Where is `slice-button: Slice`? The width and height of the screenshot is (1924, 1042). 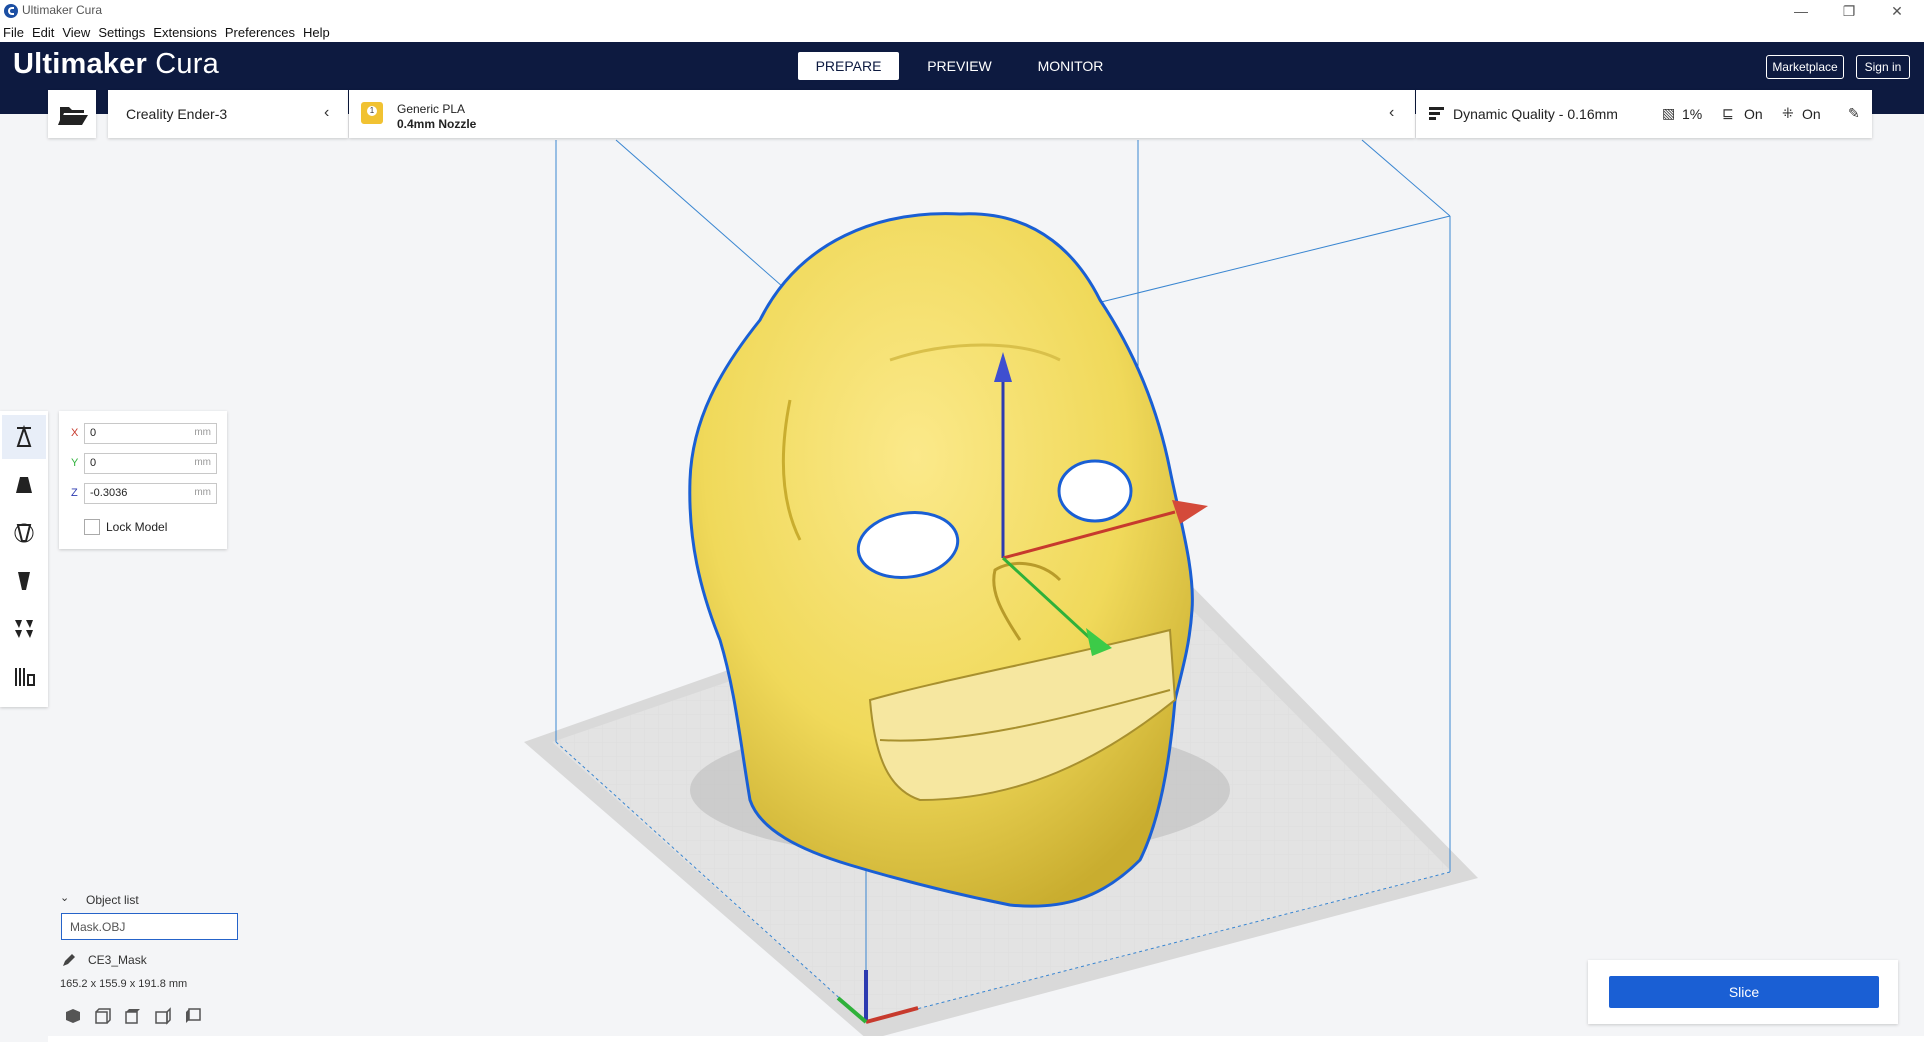
slice-button: Slice is located at coordinates (1744, 992).